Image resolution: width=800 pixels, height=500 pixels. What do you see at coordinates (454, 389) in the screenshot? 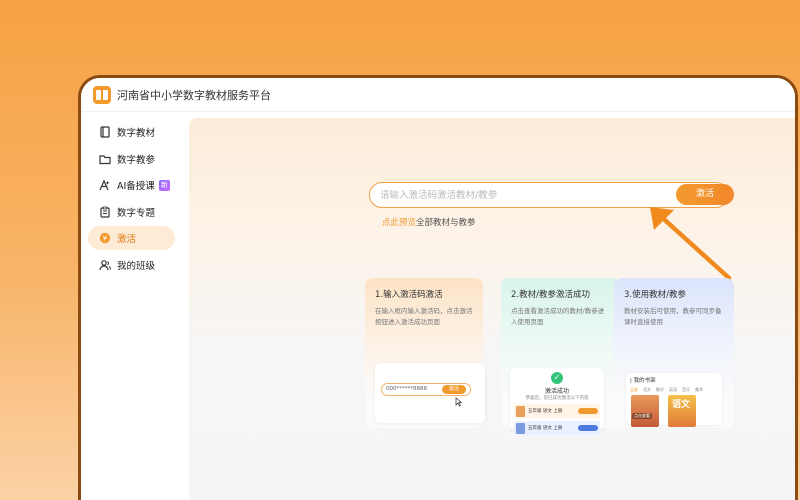
I see `mock-activate-button: 激活` at bounding box center [454, 389].